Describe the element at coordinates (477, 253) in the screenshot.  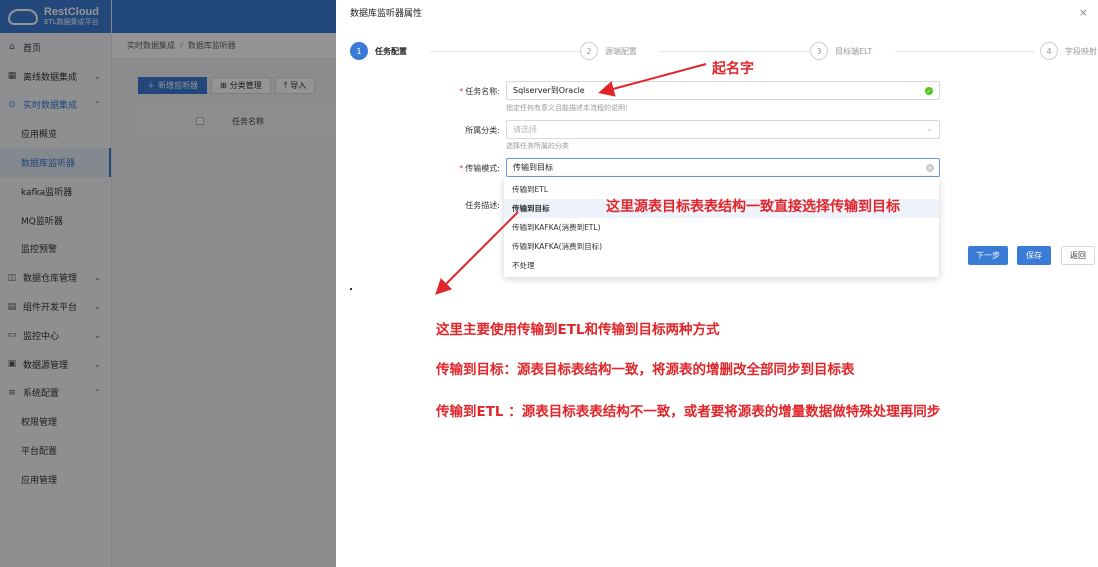
I see `arrow-mode` at that location.